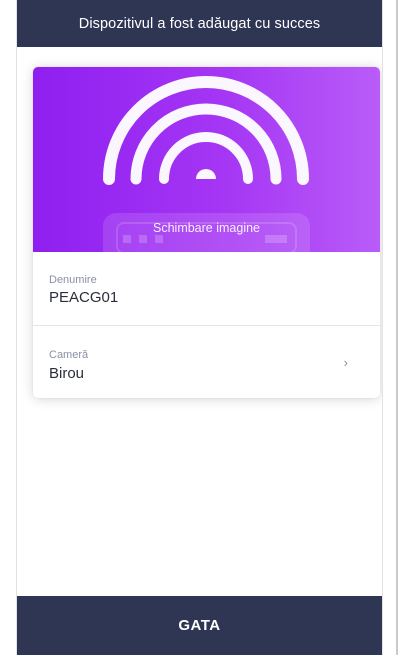 Image resolution: width=400 pixels, height=655 pixels. What do you see at coordinates (83, 297) in the screenshot?
I see `name-field-value: PEACG01` at bounding box center [83, 297].